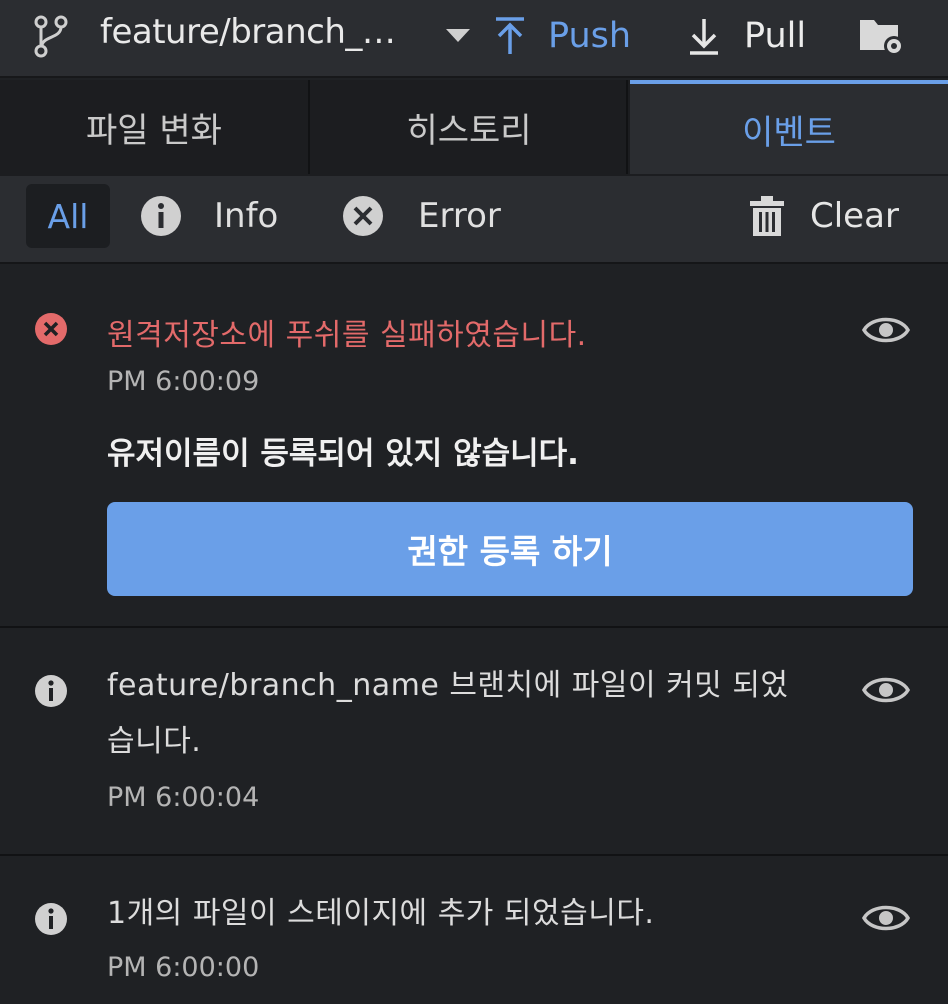 The width and height of the screenshot is (948, 1004). Describe the element at coordinates (775, 36) in the screenshot. I see `pull-label: Pull` at that location.